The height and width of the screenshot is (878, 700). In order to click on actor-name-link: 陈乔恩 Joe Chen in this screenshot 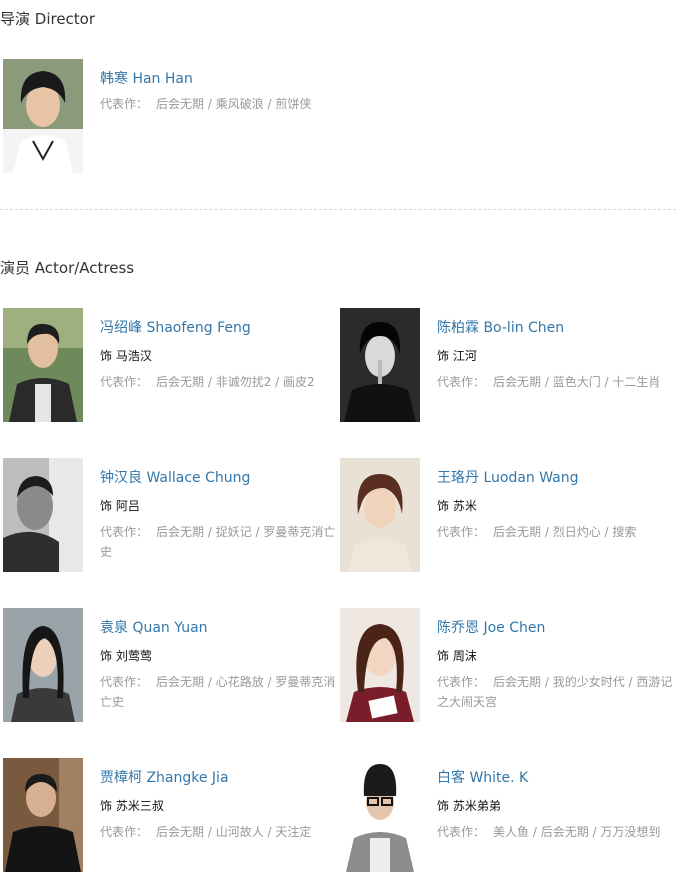, I will do `click(491, 627)`.